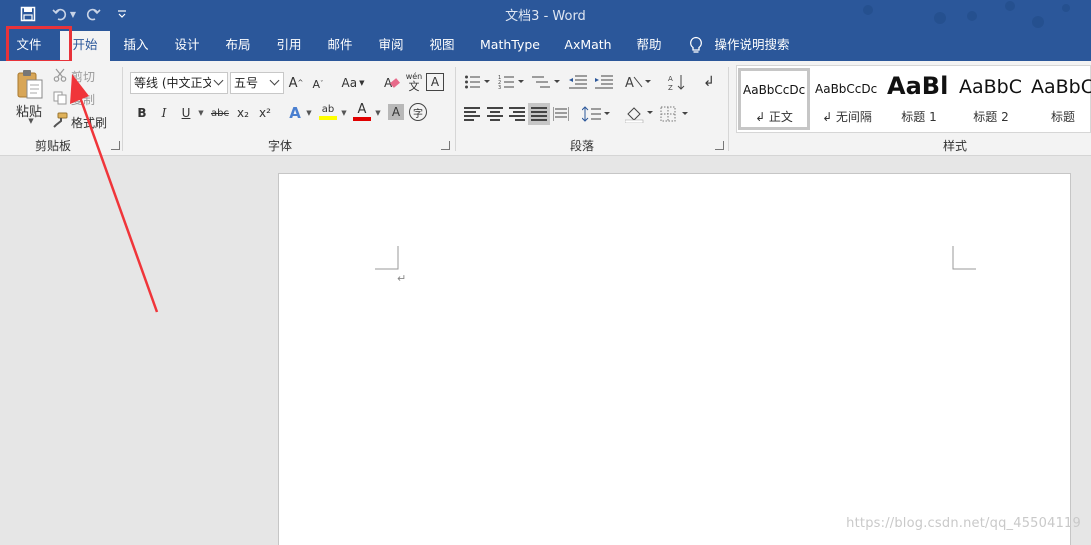  I want to click on csdn-watermark: https://blog.csdn.net/qq_45504119, so click(963, 523).